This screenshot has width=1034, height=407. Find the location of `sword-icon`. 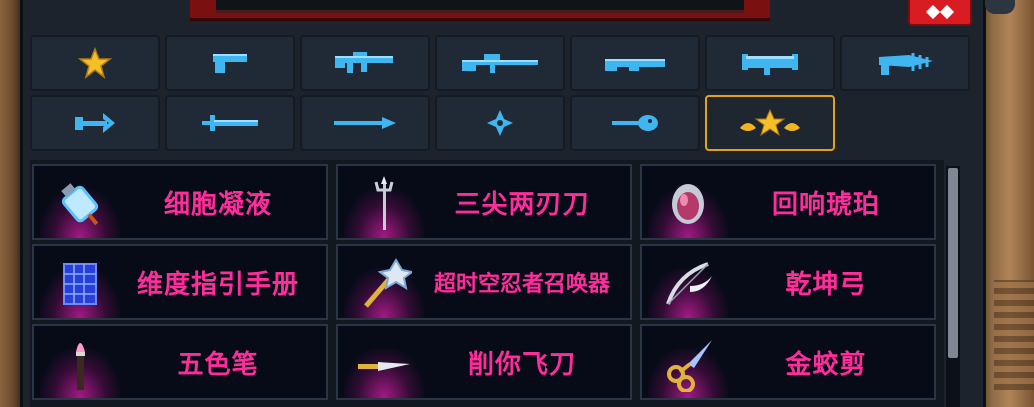

sword-icon is located at coordinates (230, 123).